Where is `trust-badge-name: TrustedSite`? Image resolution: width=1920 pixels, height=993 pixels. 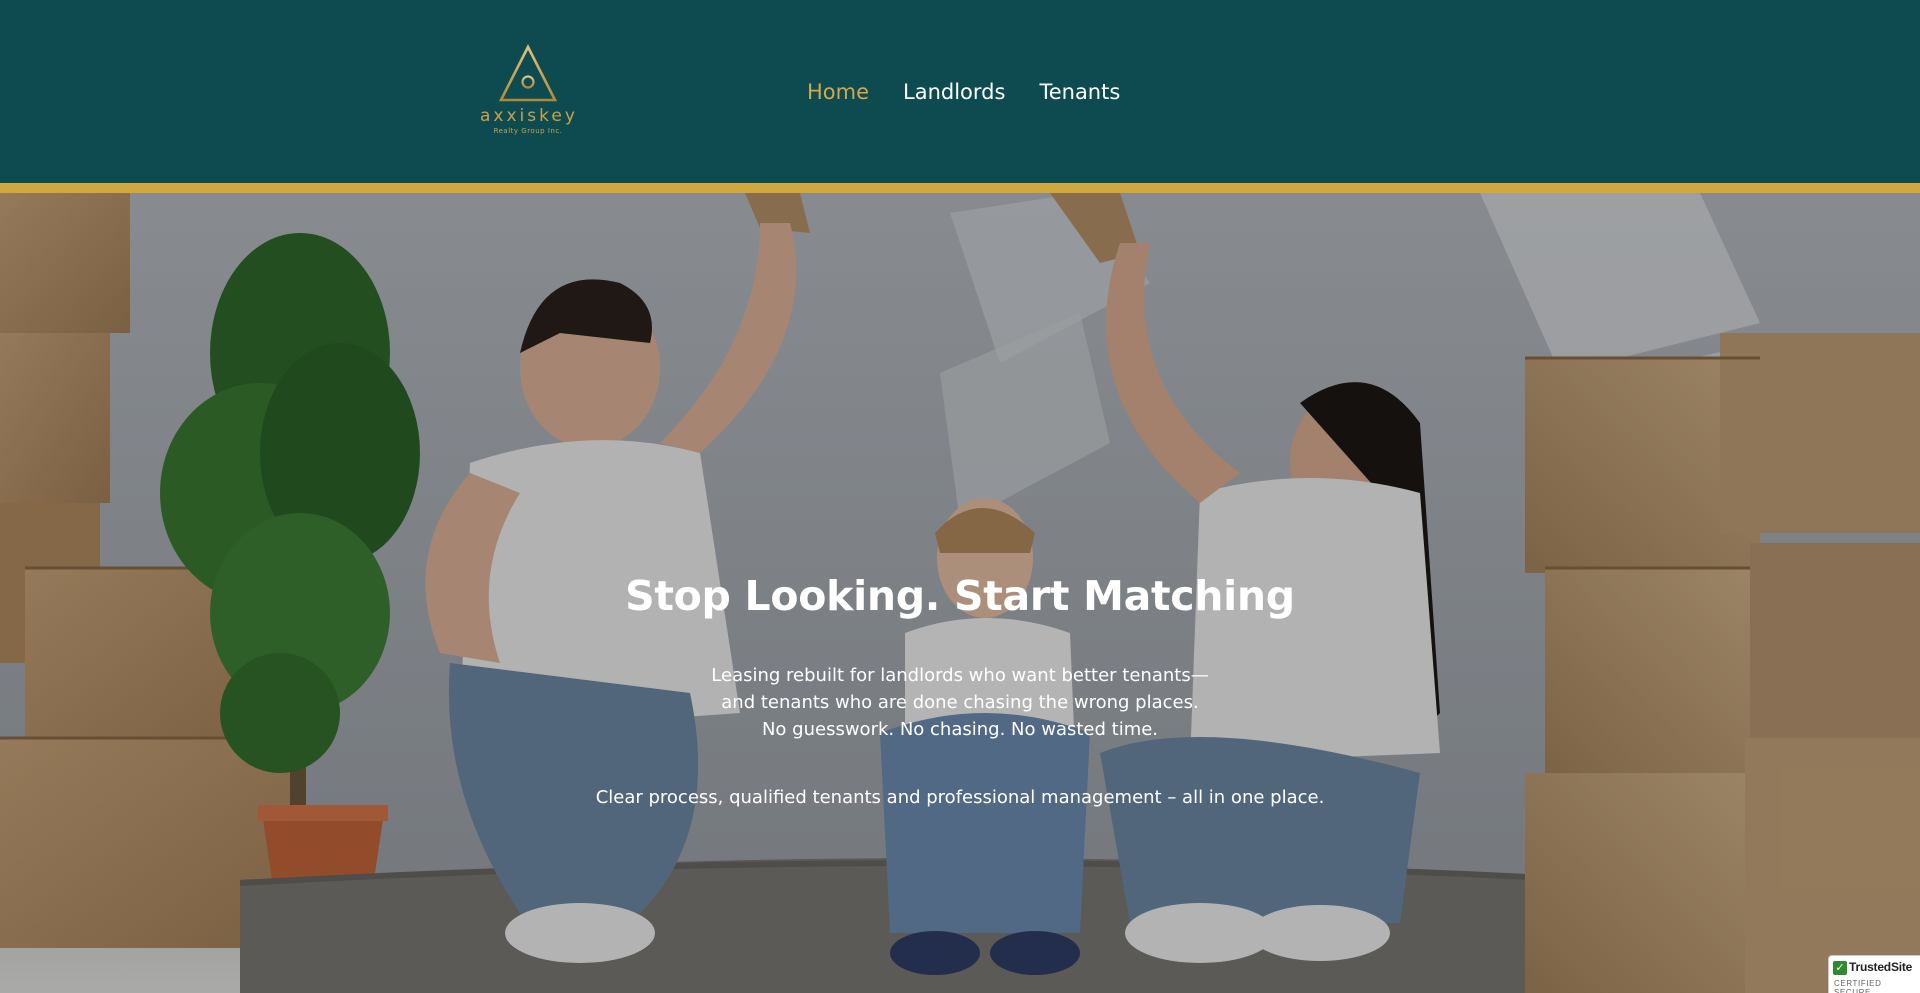 trust-badge-name: TrustedSite is located at coordinates (1881, 967).